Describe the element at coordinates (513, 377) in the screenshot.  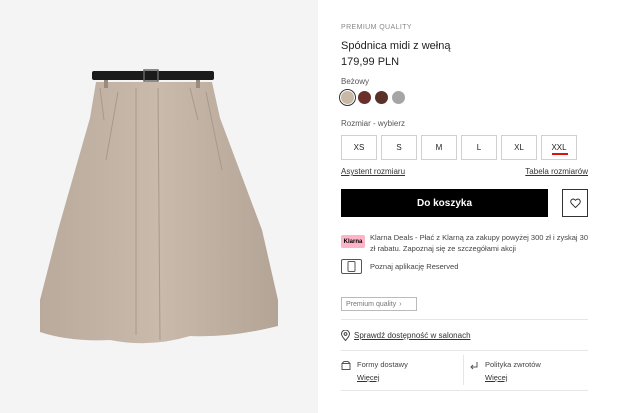
I see `returns-more-link: Więcej` at that location.